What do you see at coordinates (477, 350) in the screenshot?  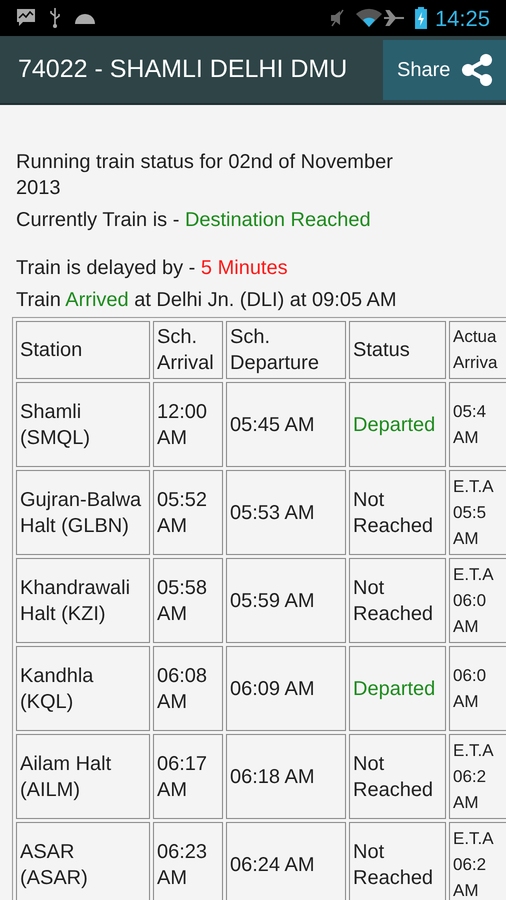 I see `column-header: Actua Arriva` at bounding box center [477, 350].